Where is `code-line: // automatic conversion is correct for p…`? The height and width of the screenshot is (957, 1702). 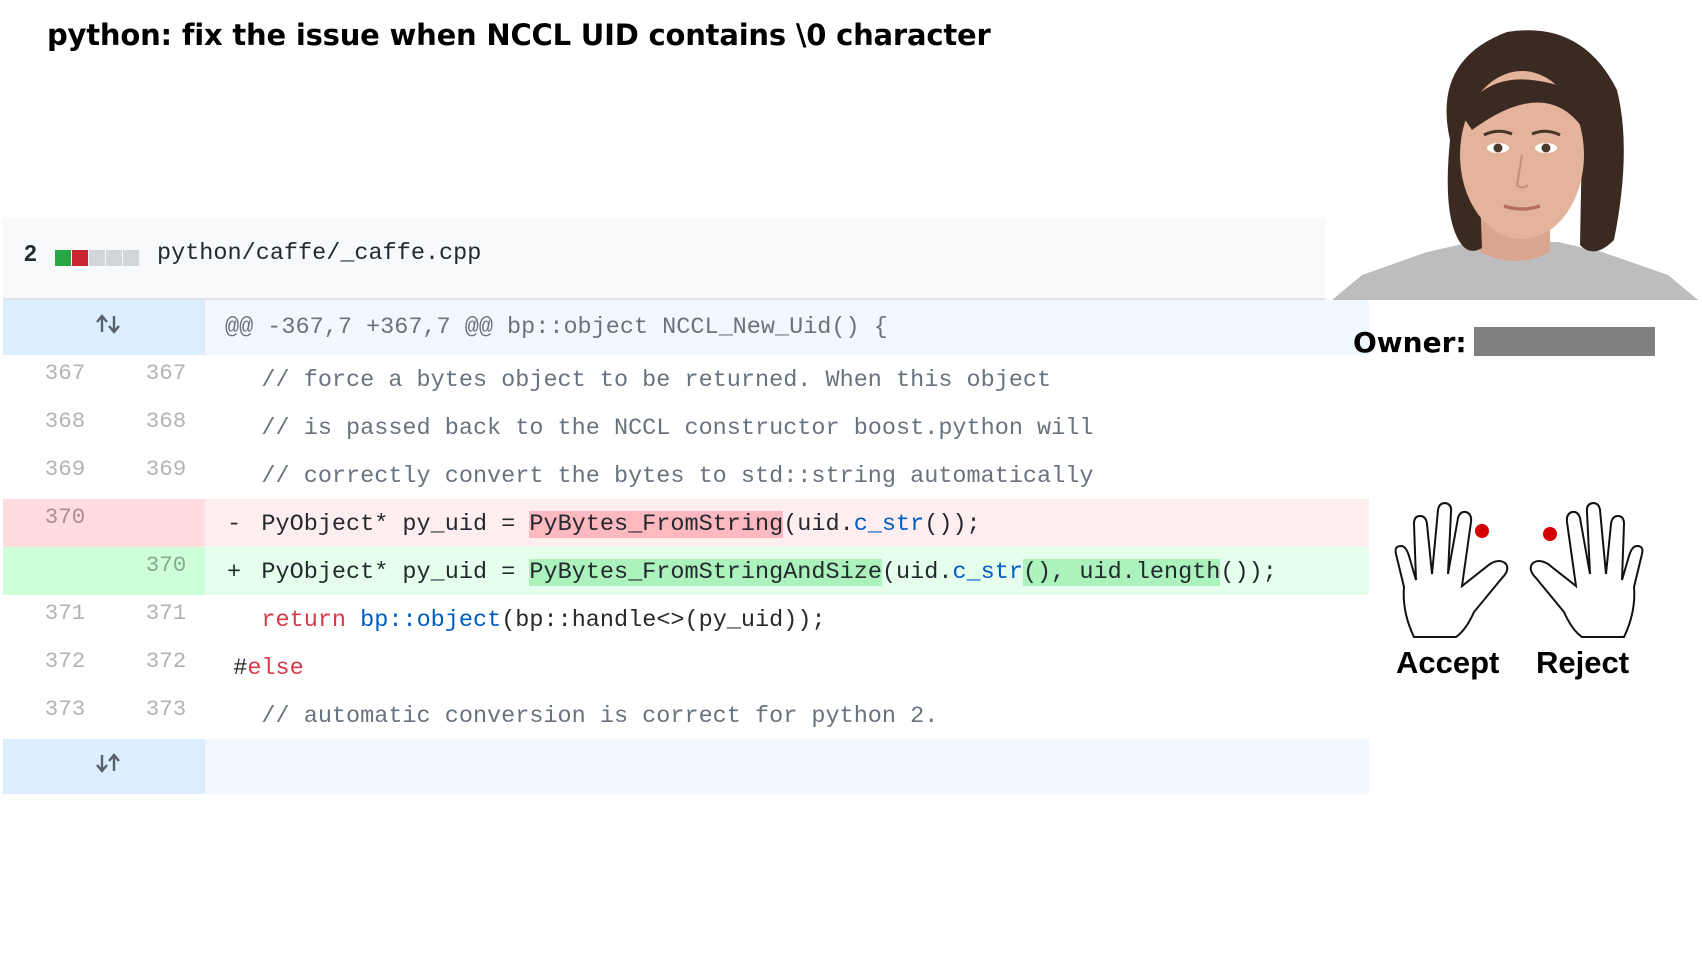 code-line: // automatic conversion is correct for p… is located at coordinates (572, 716).